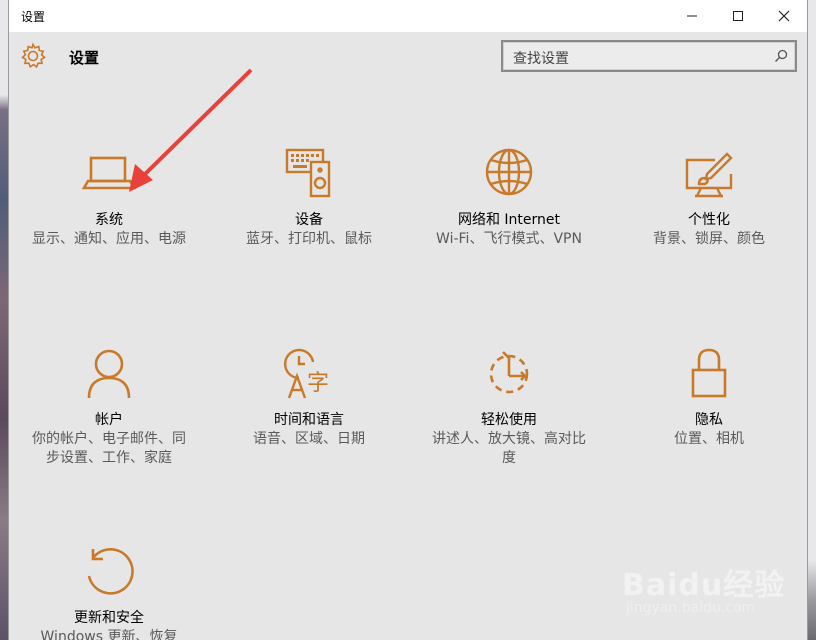  Describe the element at coordinates (509, 172) in the screenshot. I see `globe-icon` at that location.